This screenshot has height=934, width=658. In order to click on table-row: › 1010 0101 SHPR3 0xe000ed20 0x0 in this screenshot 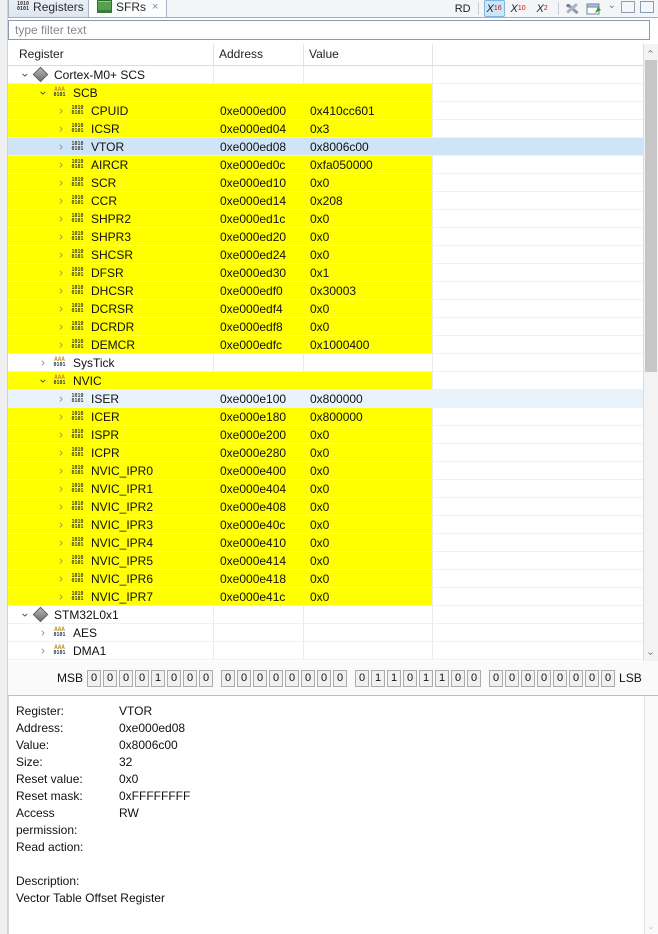, I will do `click(333, 237)`.